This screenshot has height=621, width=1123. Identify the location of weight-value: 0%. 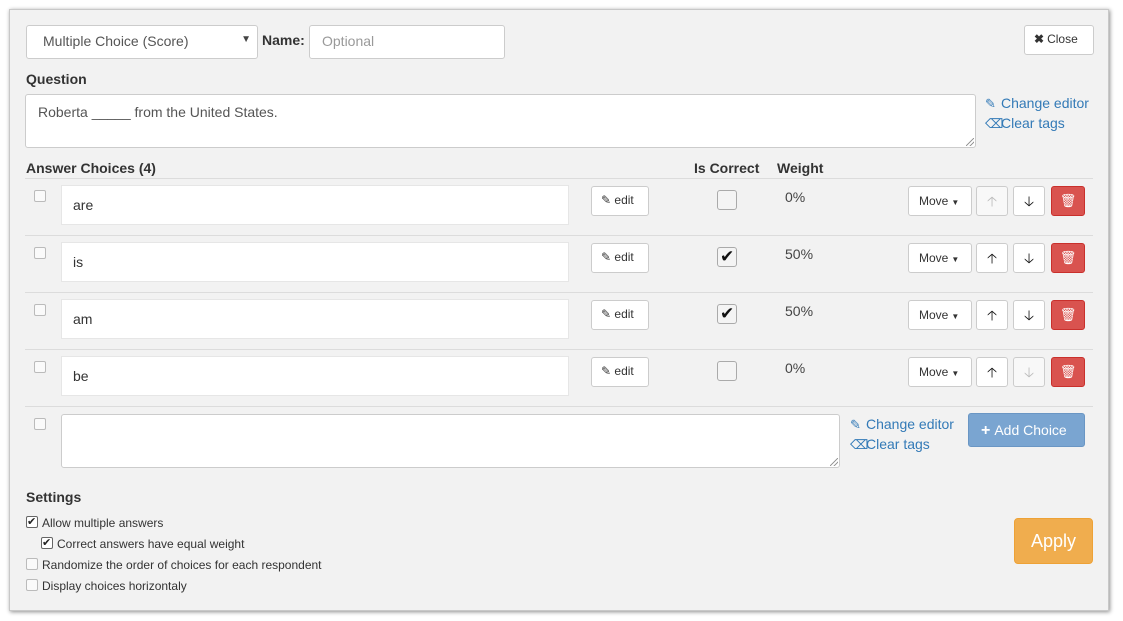
(795, 197).